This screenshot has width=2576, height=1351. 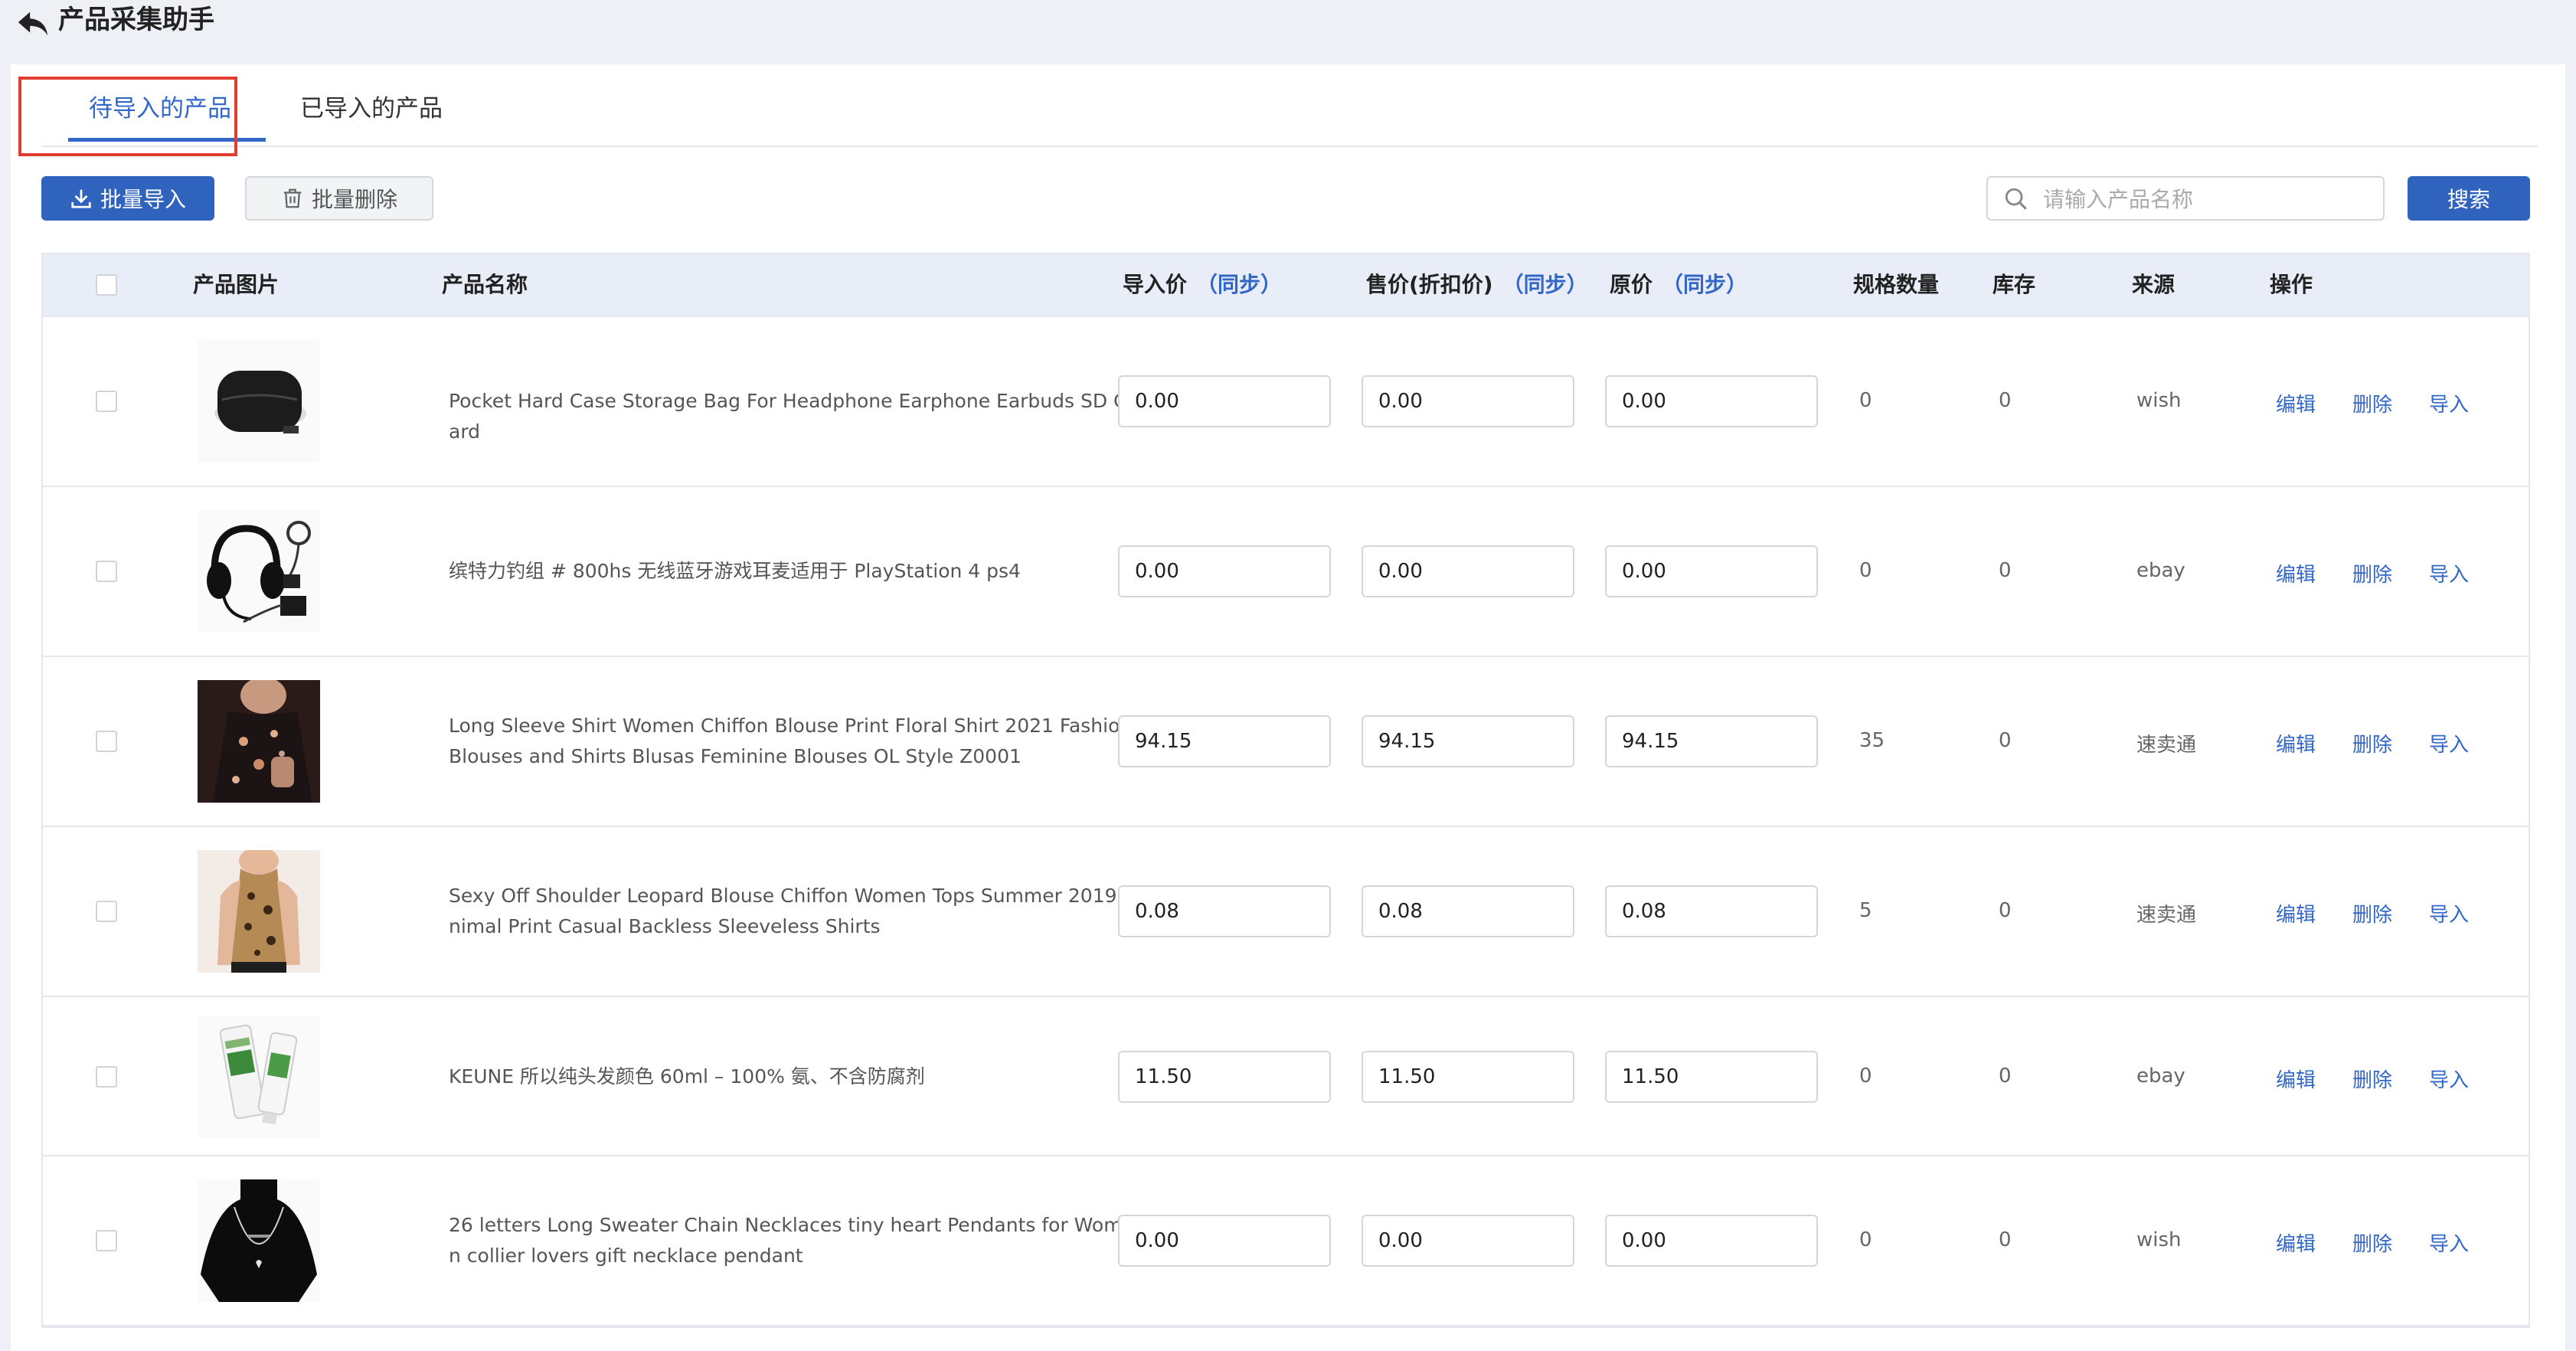 I want to click on product-name: KEUNE 所以纯头发颜色 60ml – 100% 氨、不含防腐剂, so click(x=687, y=1077).